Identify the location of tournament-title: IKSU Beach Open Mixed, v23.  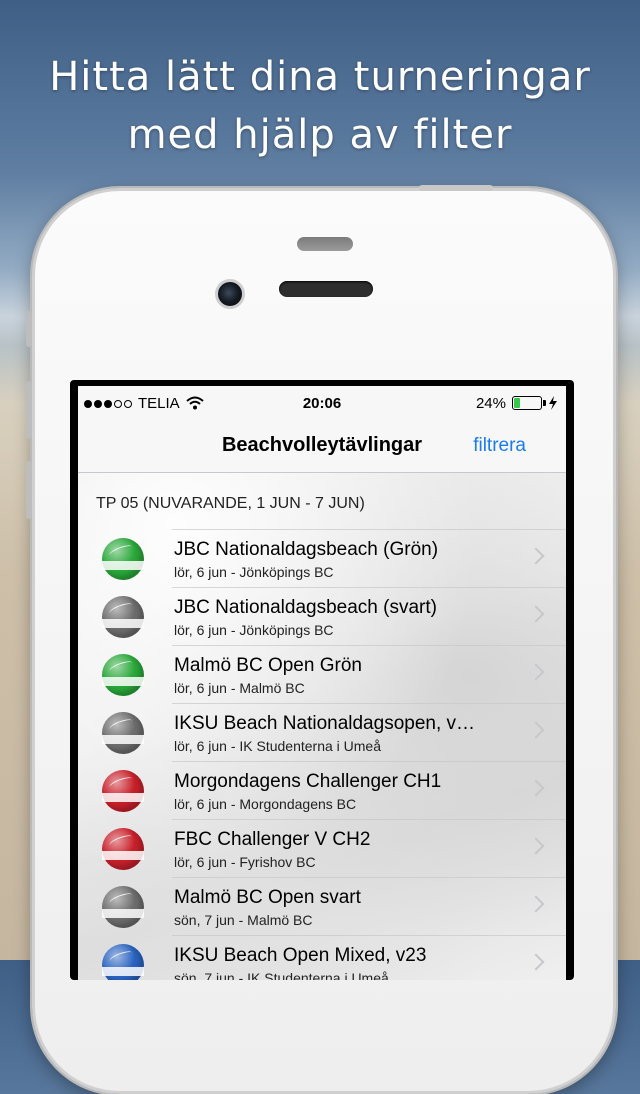
(300, 955).